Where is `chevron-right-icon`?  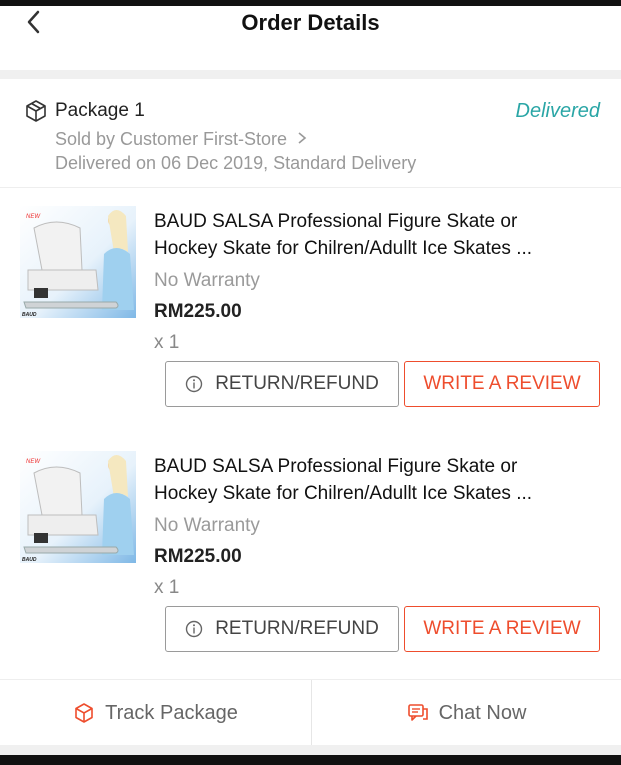
chevron-right-icon is located at coordinates (302, 138).